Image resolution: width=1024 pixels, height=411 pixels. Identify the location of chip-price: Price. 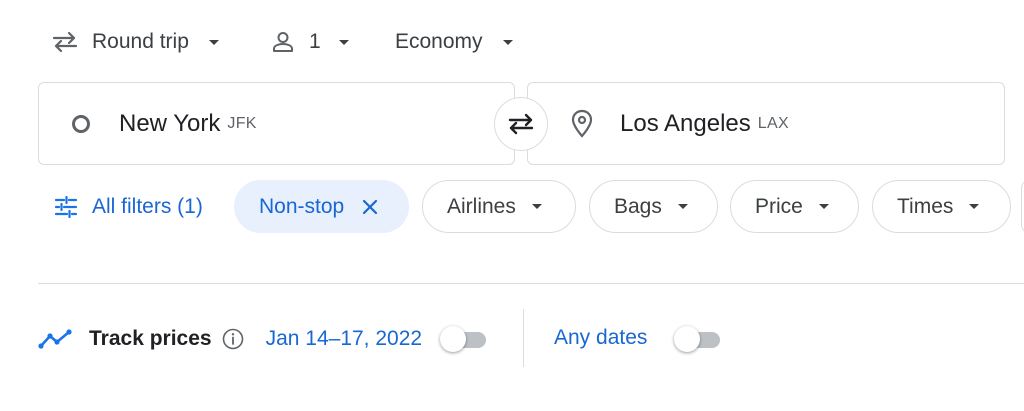
(794, 206).